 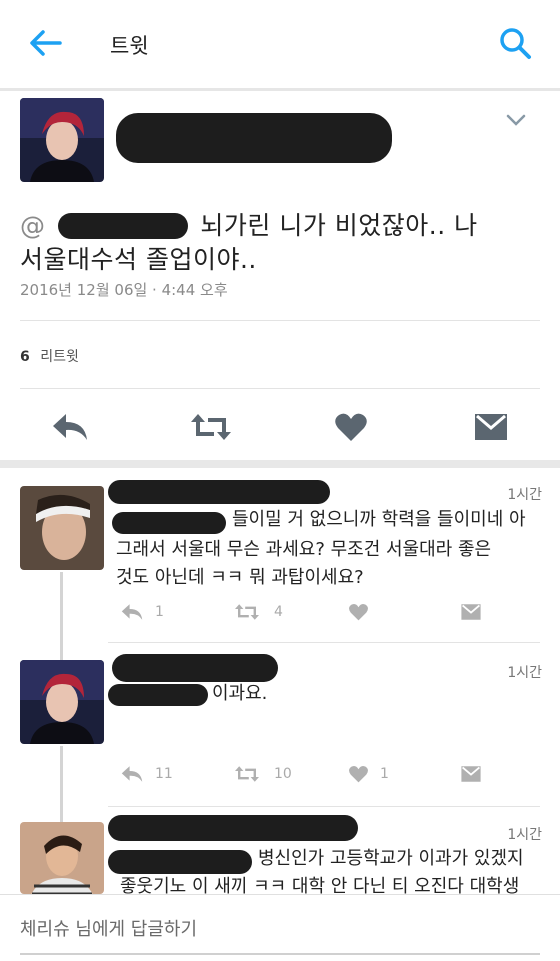 I want to click on reply-2-mention-redacted, so click(x=158, y=695).